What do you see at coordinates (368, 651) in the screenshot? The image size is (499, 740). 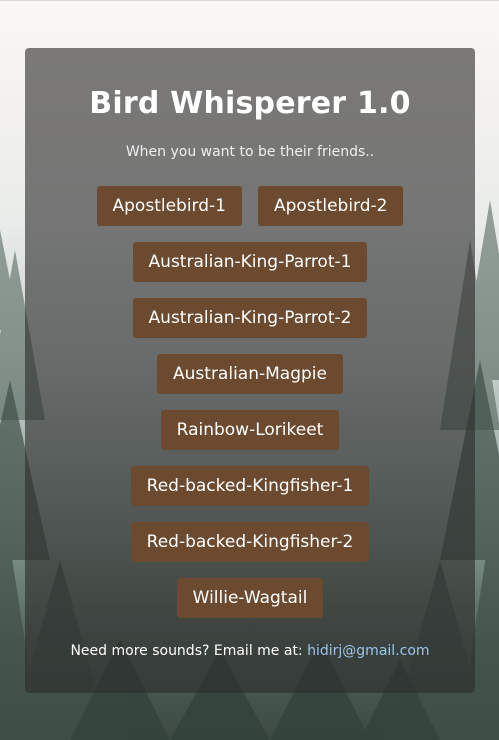 I see `email-link: hidirj@gmail.com` at bounding box center [368, 651].